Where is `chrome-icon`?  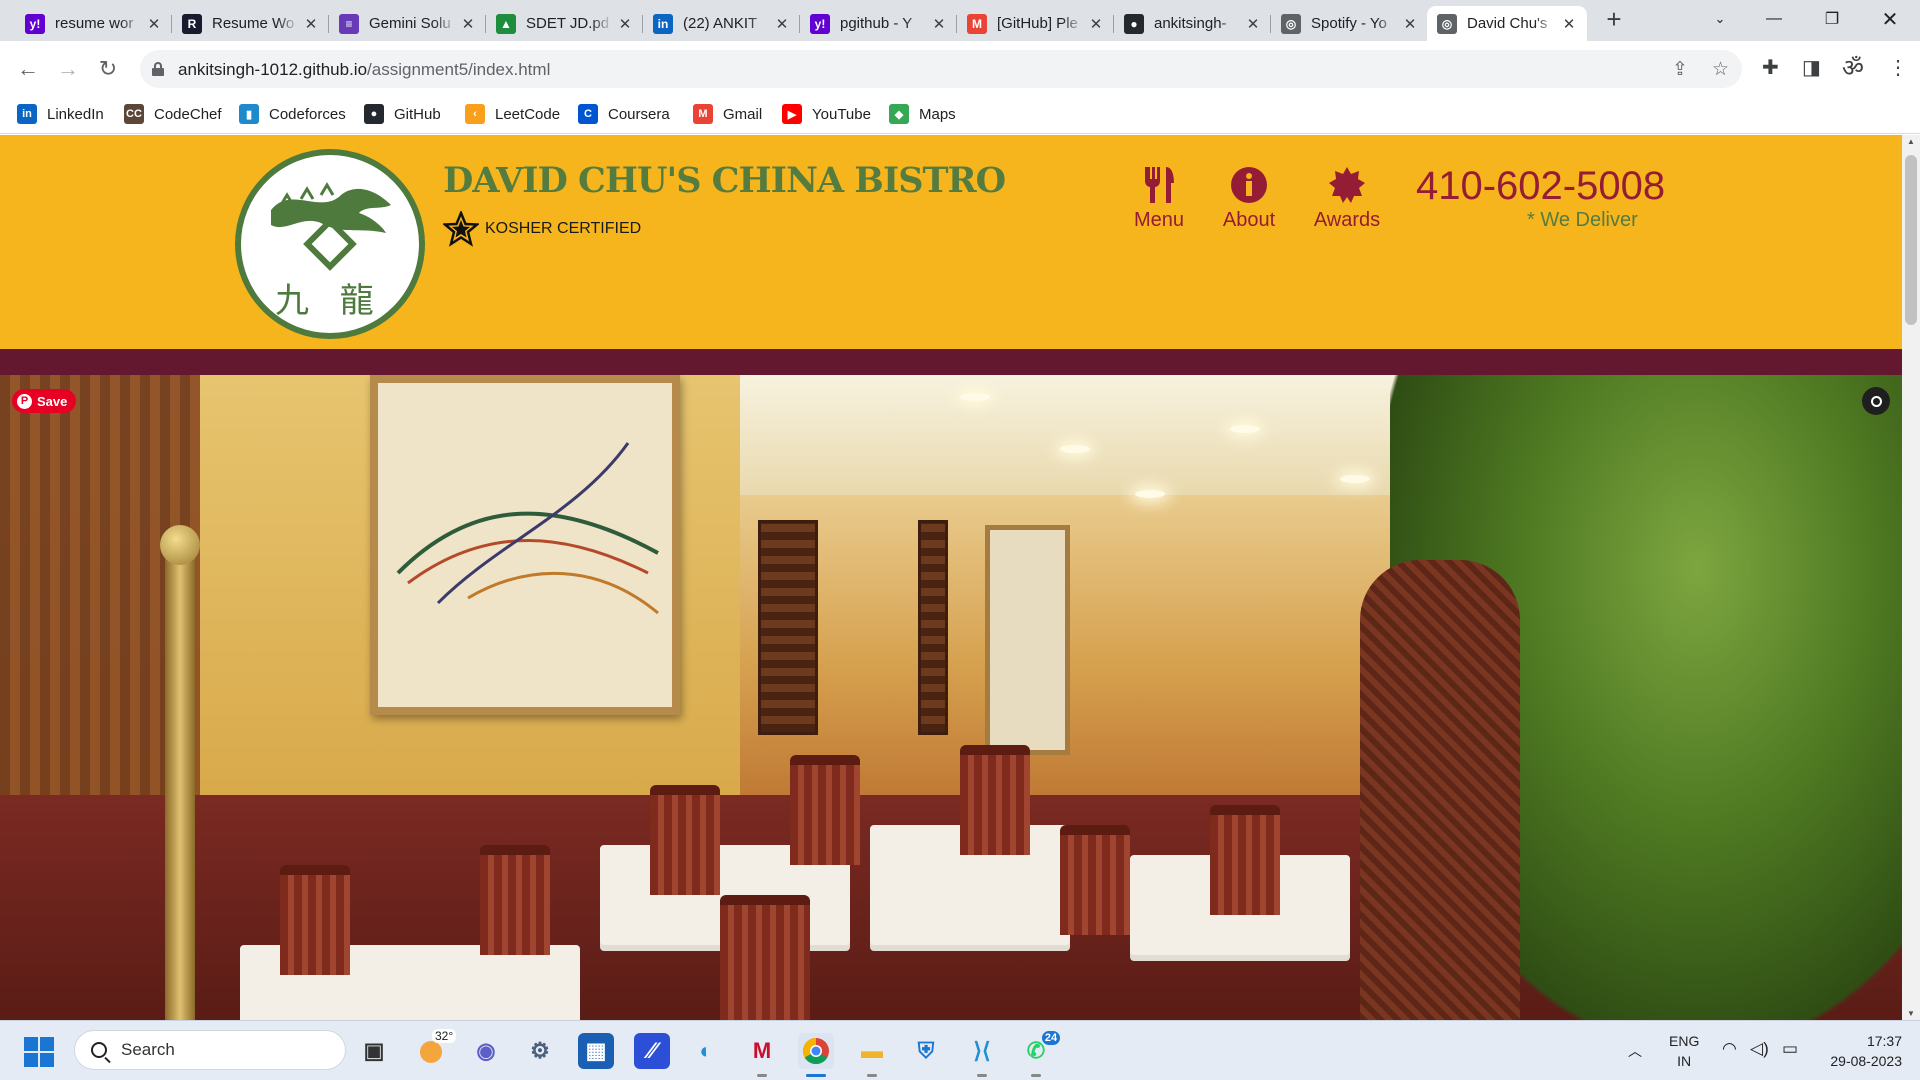 chrome-icon is located at coordinates (816, 1055).